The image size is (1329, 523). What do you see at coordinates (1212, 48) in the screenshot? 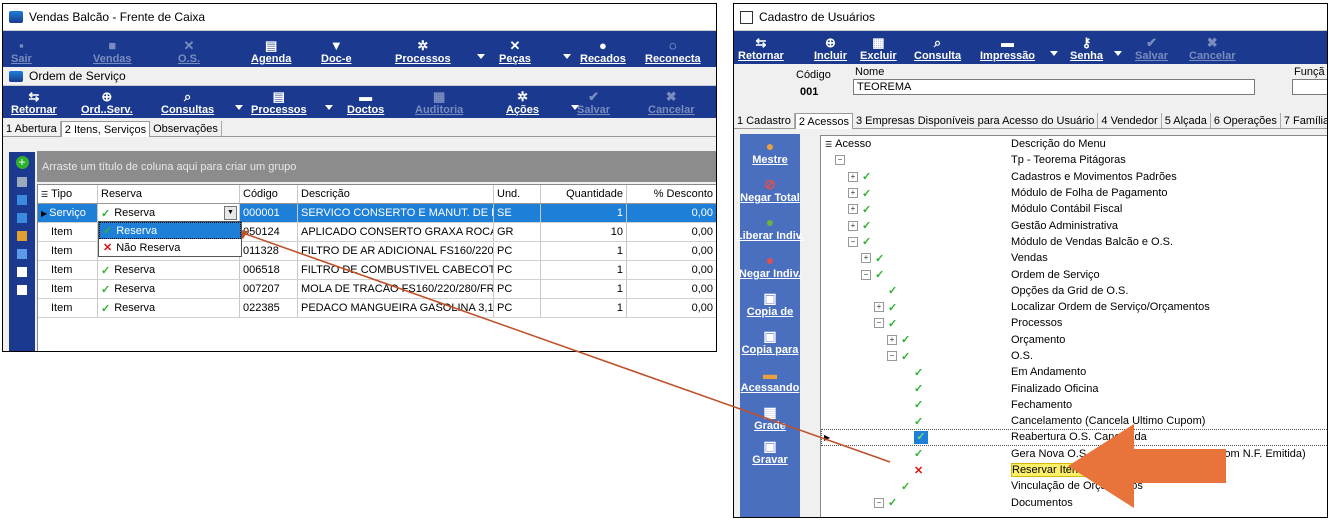
I see `users-toolbar-cancelar-button: ✖ Cancelar` at bounding box center [1212, 48].